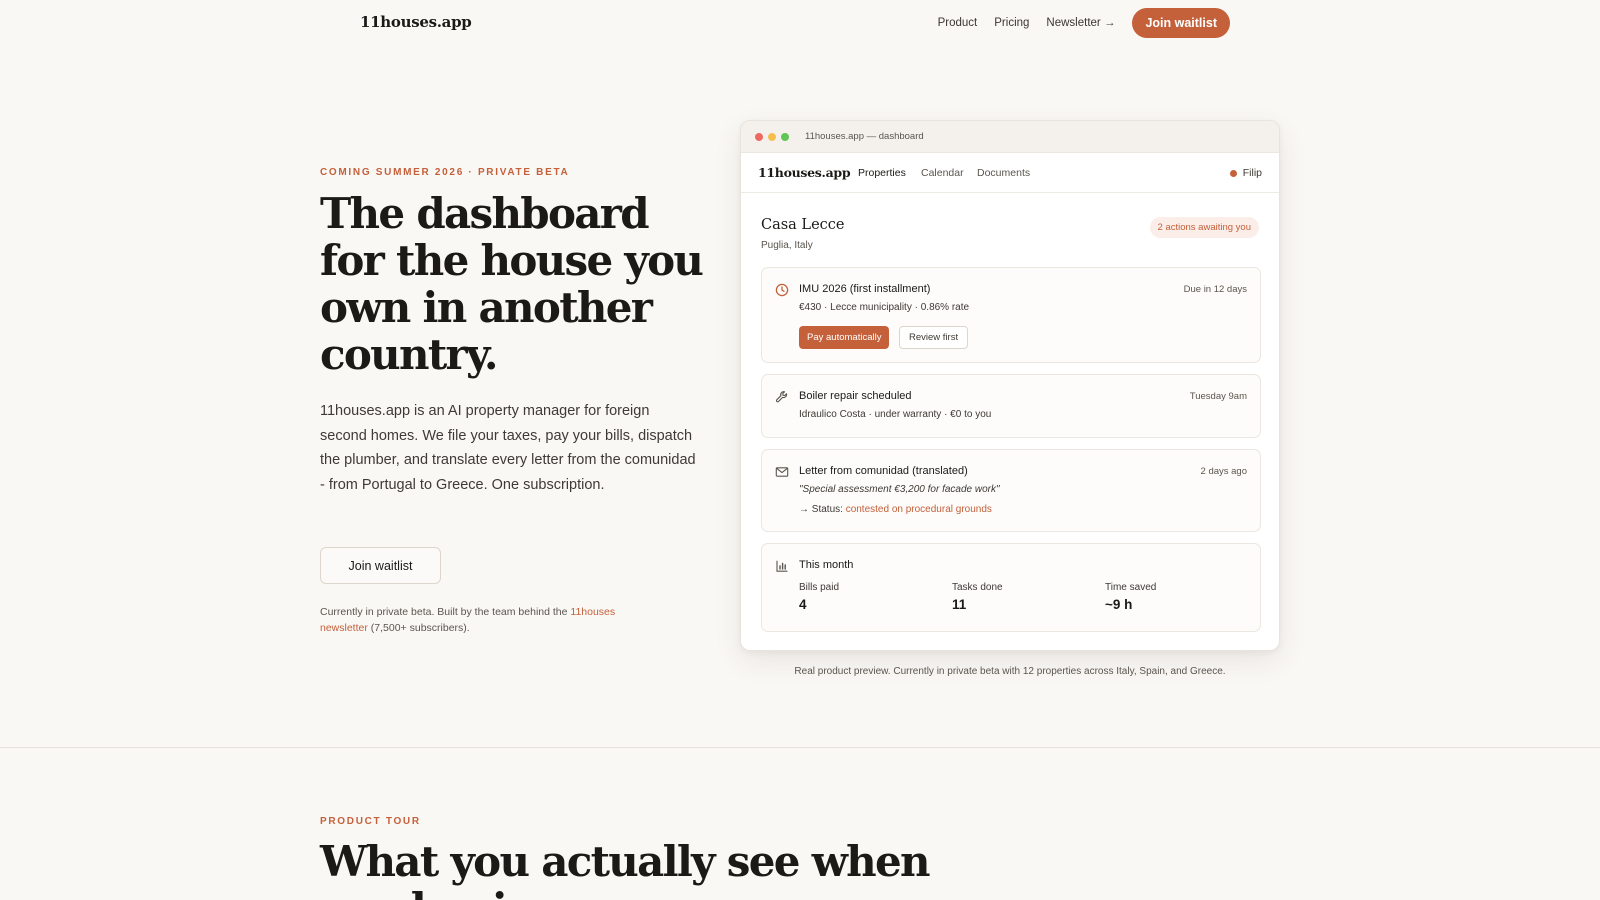  I want to click on stat-label: Time saved, so click(1131, 587).